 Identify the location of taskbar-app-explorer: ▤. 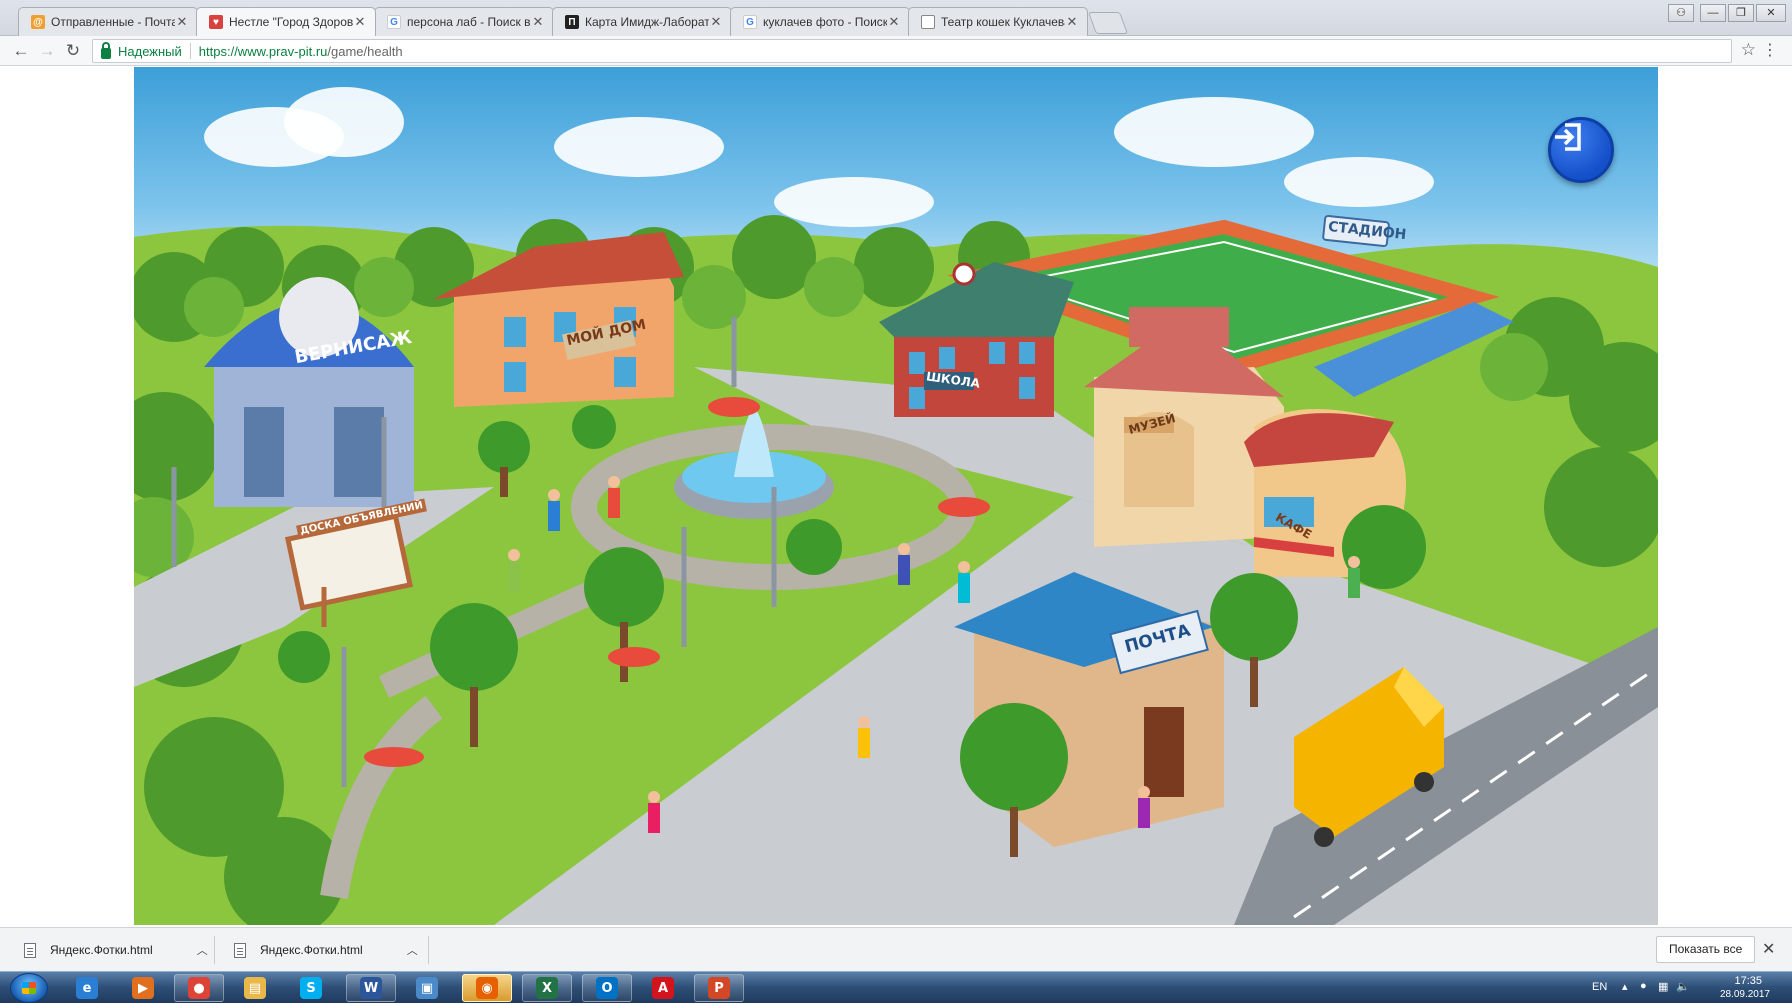
(255, 988).